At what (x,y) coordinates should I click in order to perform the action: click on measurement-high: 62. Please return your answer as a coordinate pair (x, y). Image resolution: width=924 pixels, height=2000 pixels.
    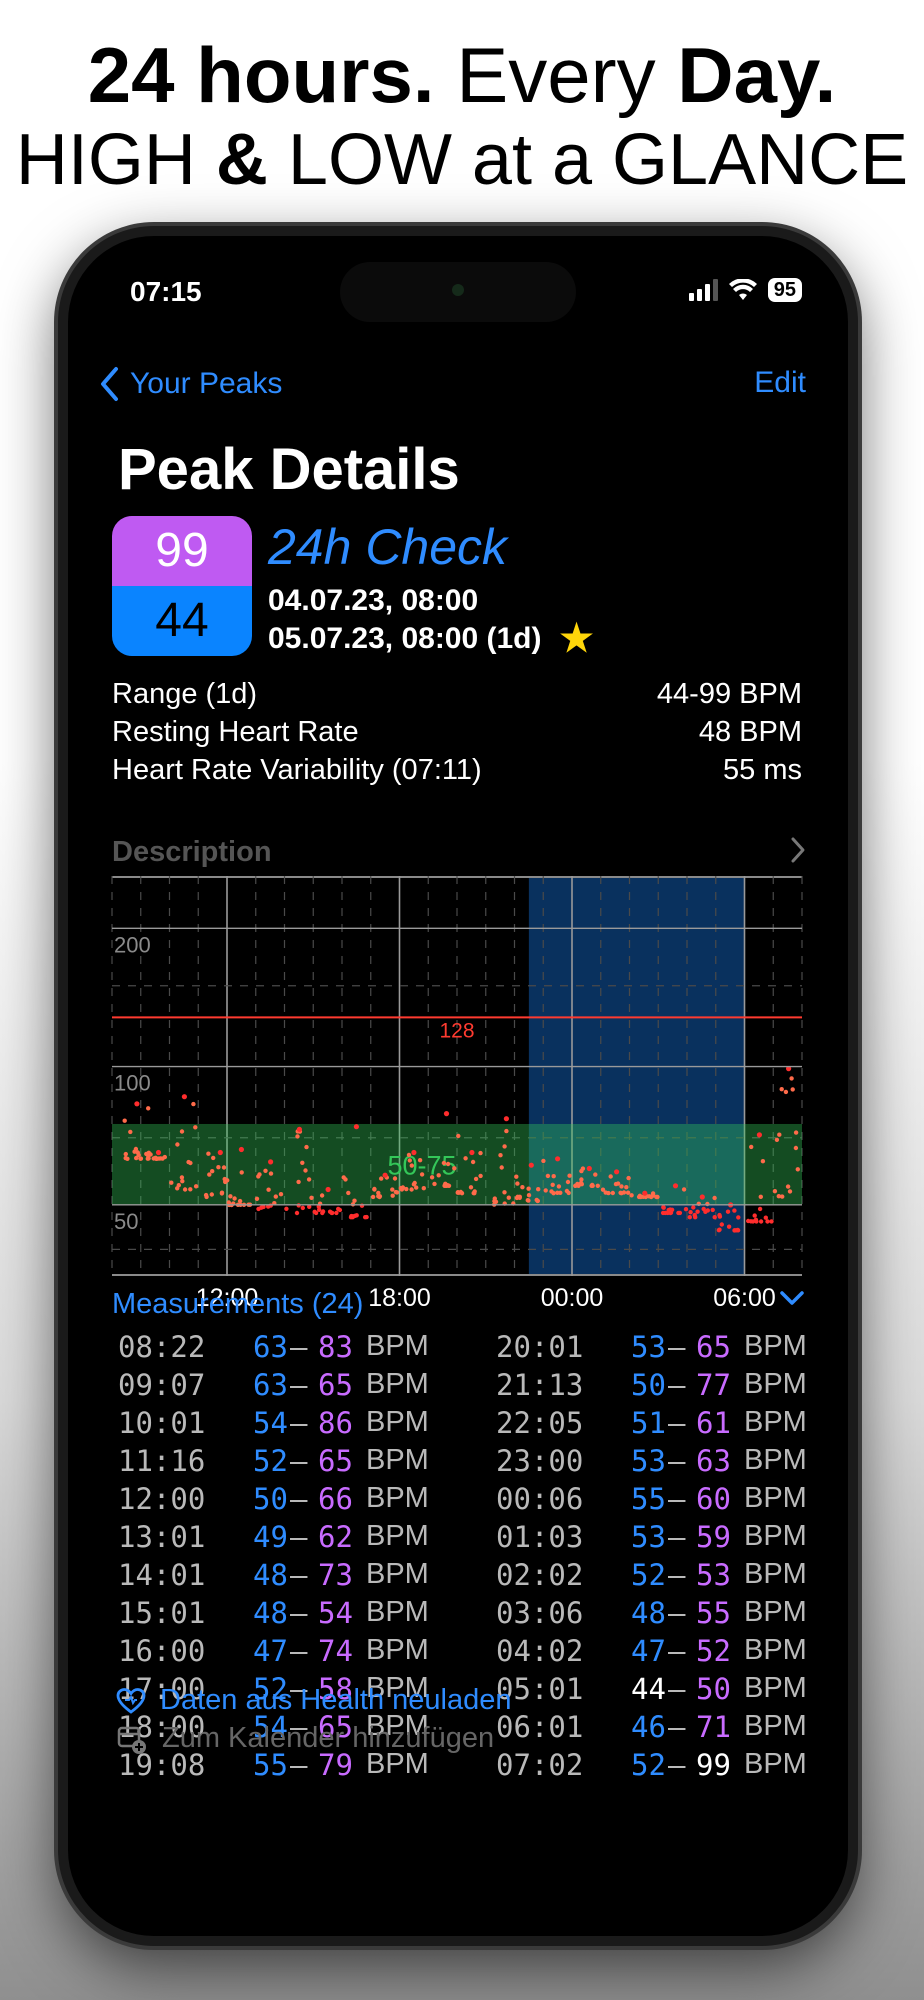
    Looking at the image, I should click on (335, 1537).